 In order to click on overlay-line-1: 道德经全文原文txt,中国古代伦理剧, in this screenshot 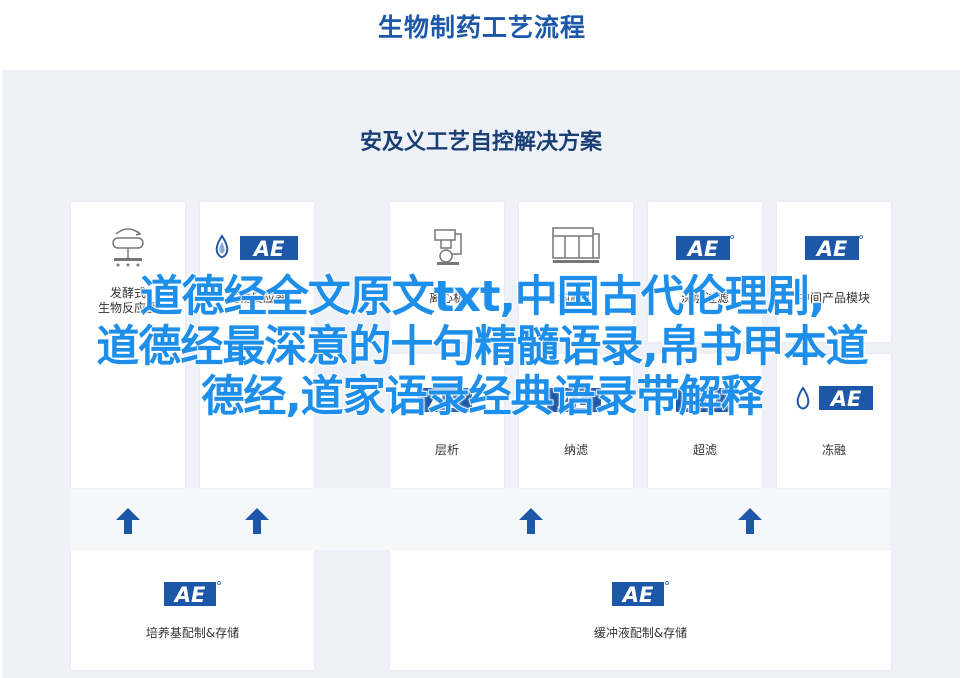, I will do `click(482, 297)`.